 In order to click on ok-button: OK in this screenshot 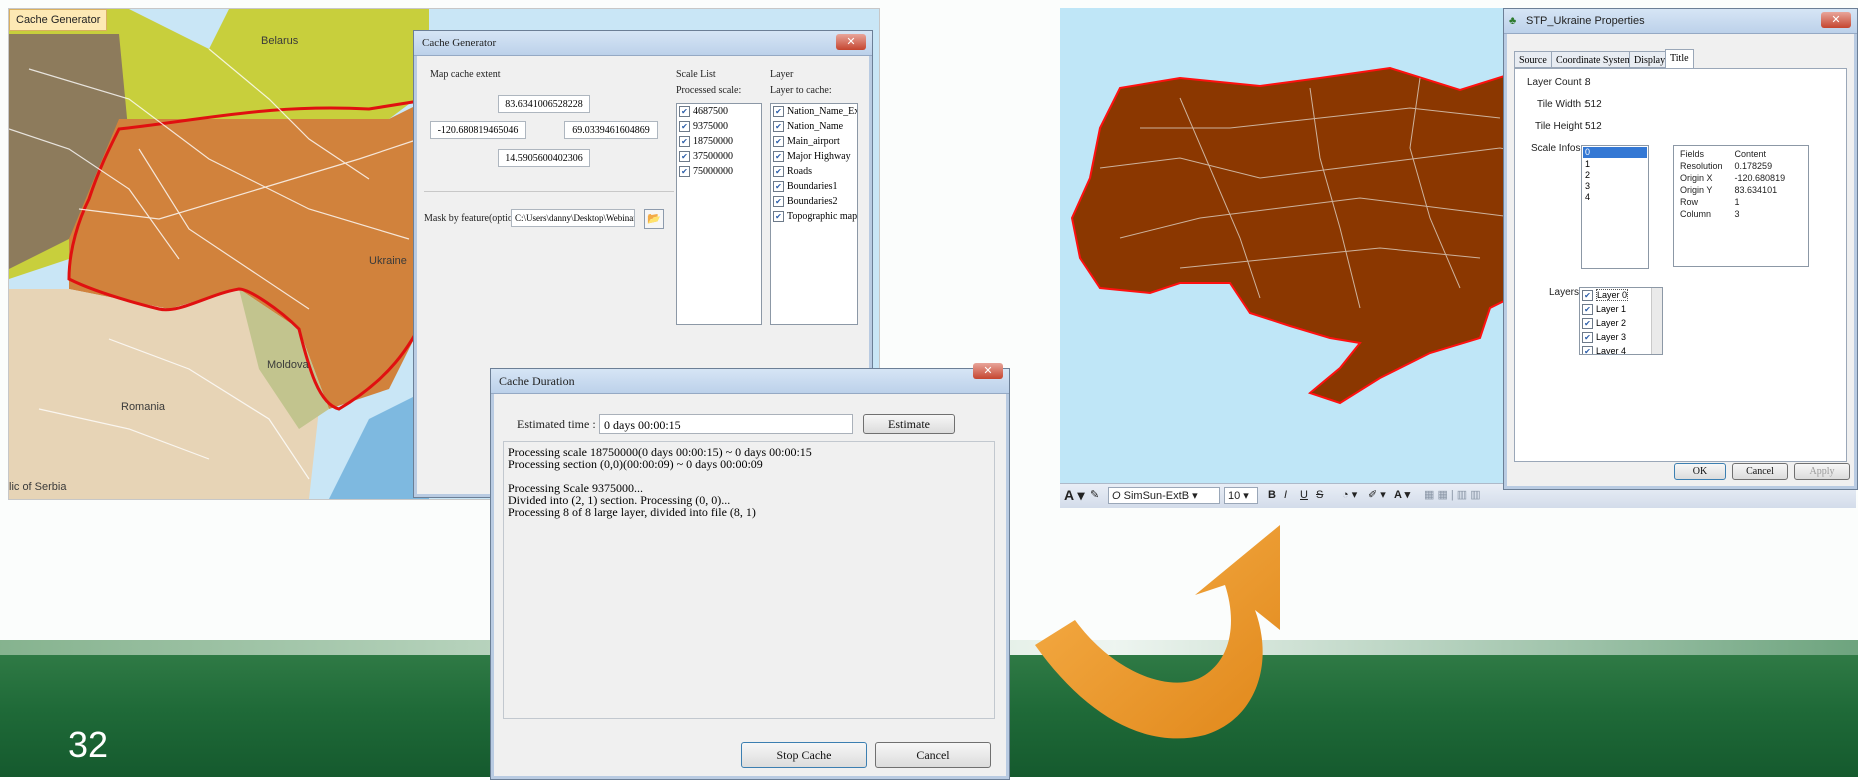, I will do `click(1700, 471)`.